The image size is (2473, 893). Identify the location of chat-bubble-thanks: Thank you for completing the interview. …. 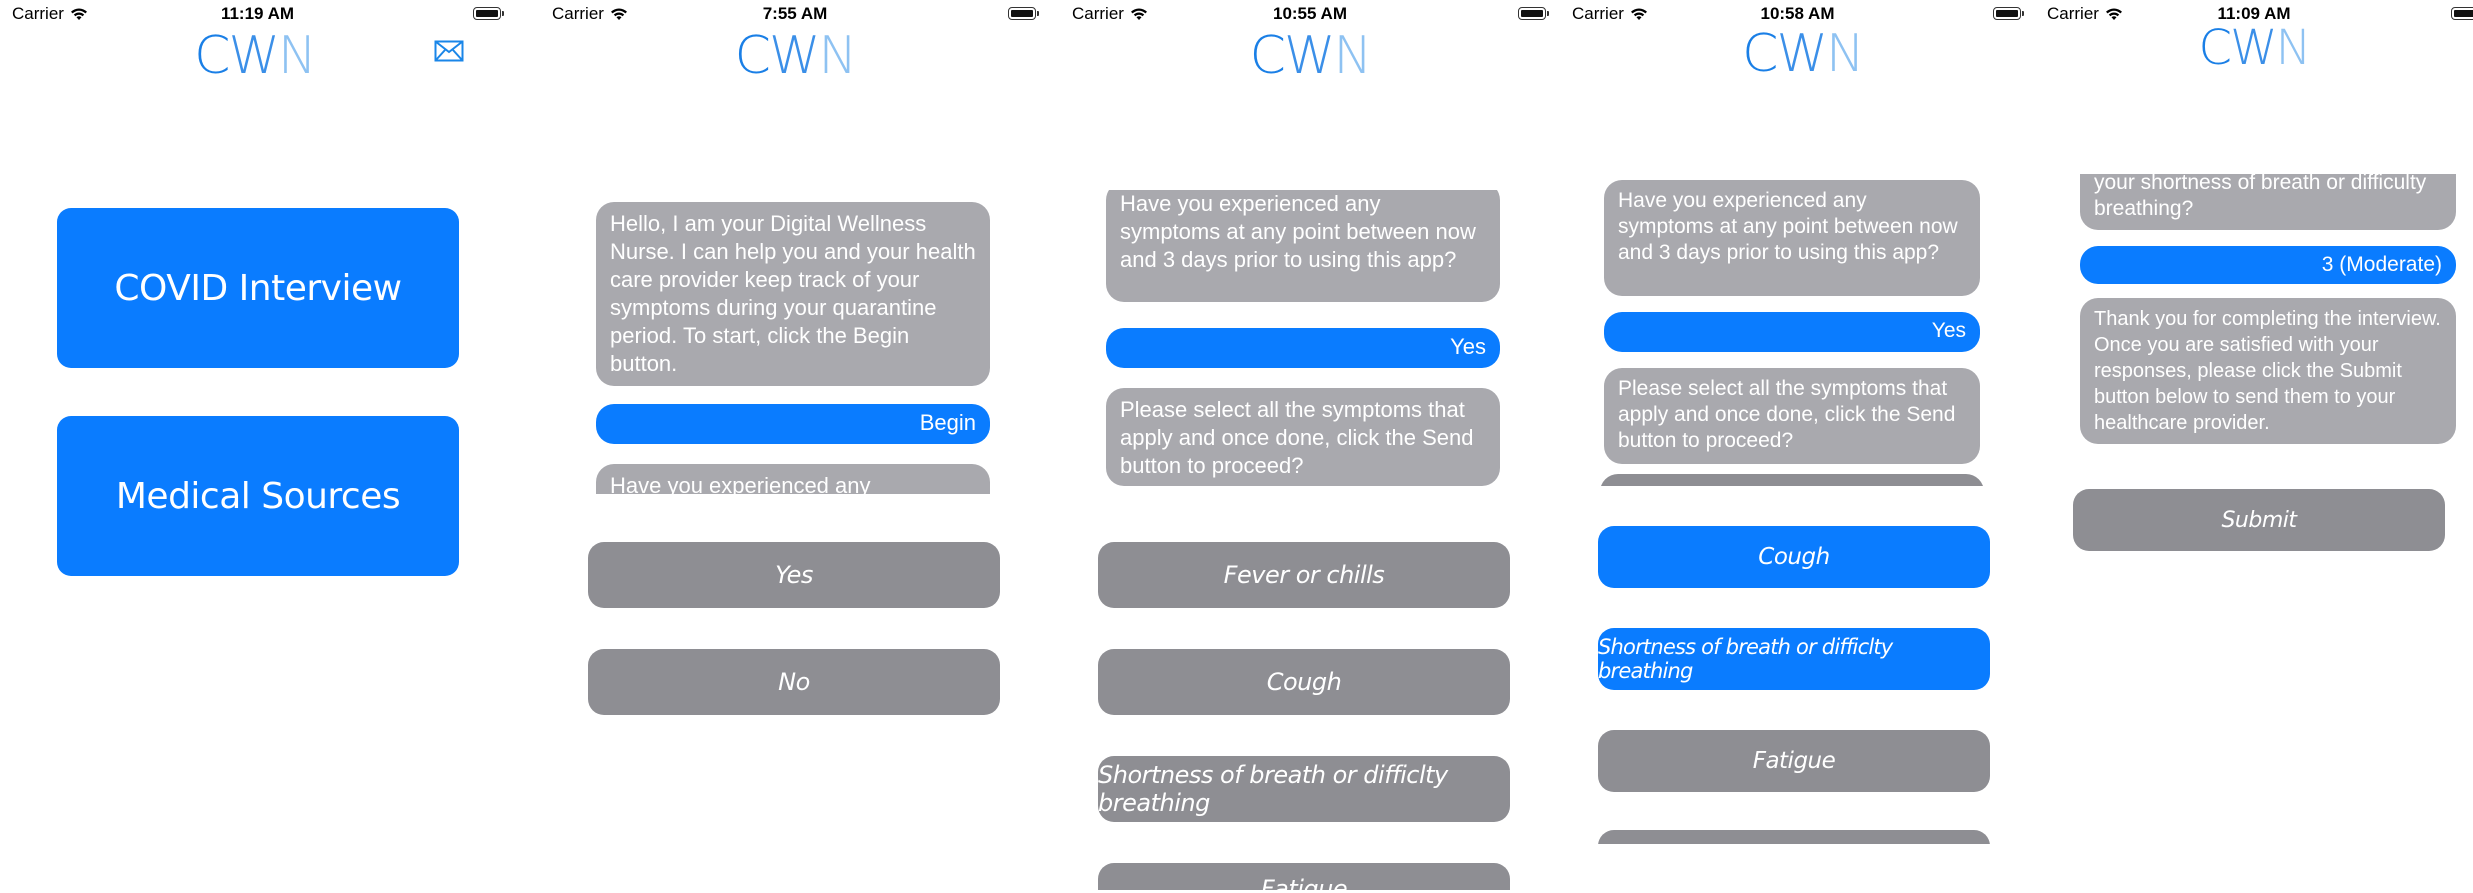
(2268, 371).